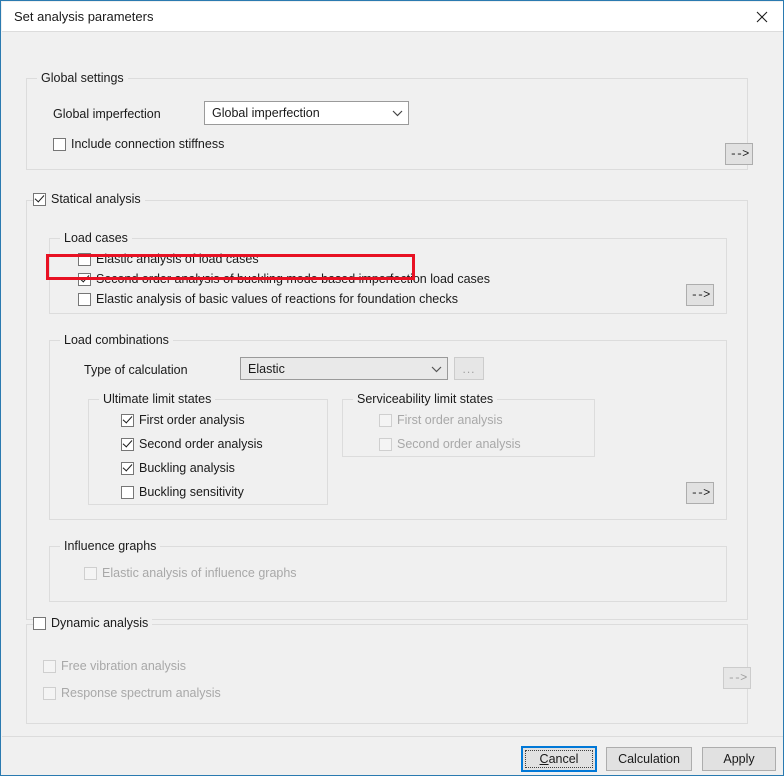  I want to click on global-imperfection-value: Global imperfection, so click(266, 113).